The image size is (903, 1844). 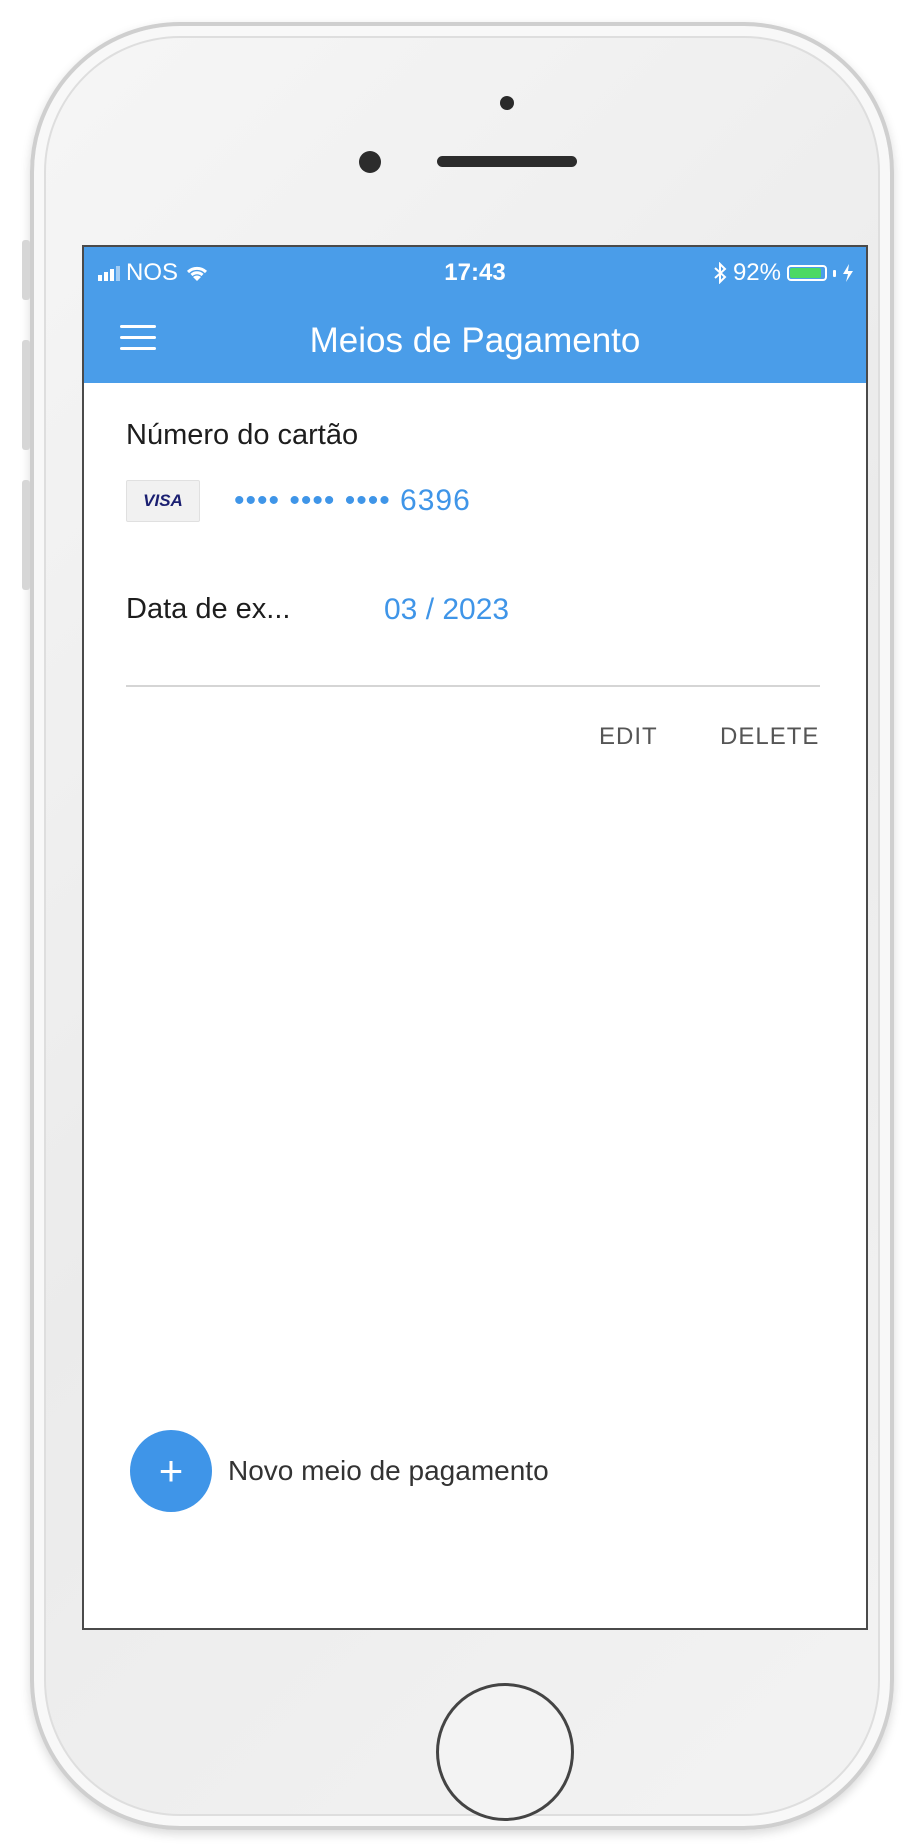 I want to click on page-title: Meios de Pagamento, so click(x=475, y=340).